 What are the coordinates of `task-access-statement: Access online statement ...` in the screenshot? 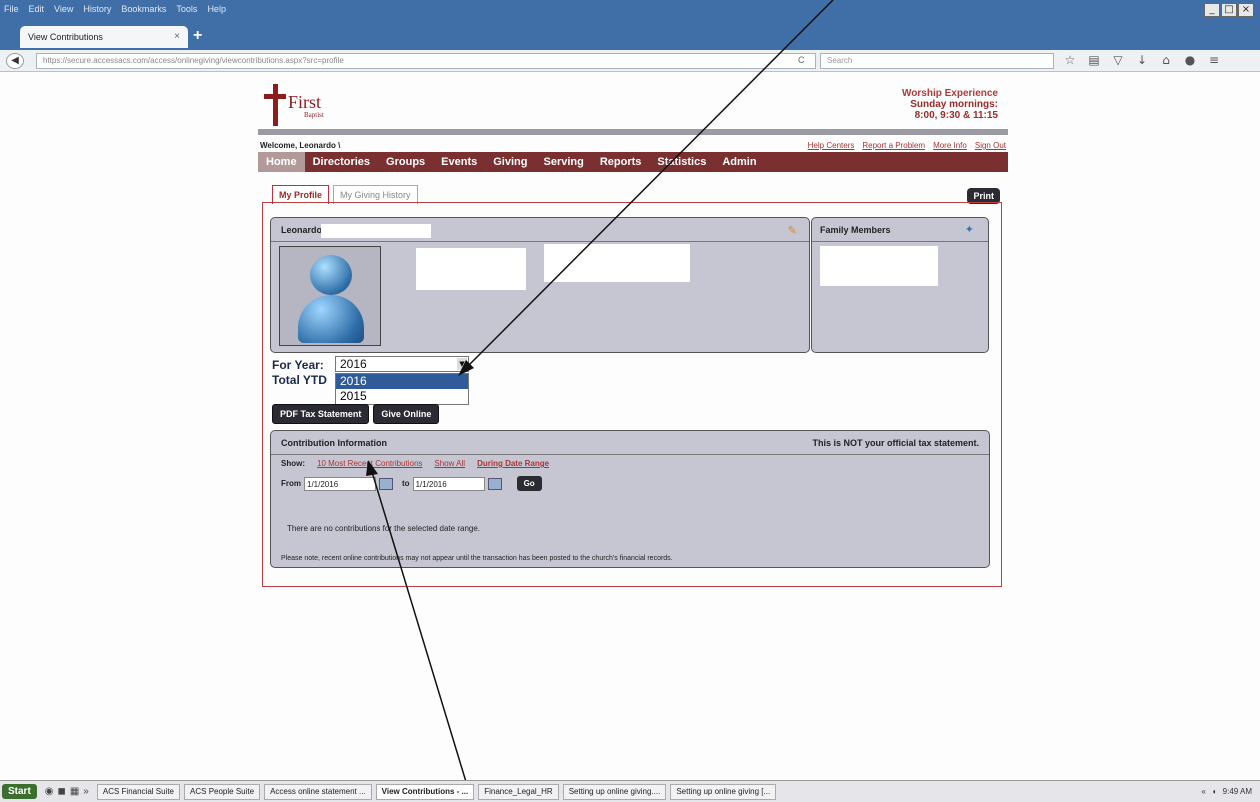 It's located at (318, 791).